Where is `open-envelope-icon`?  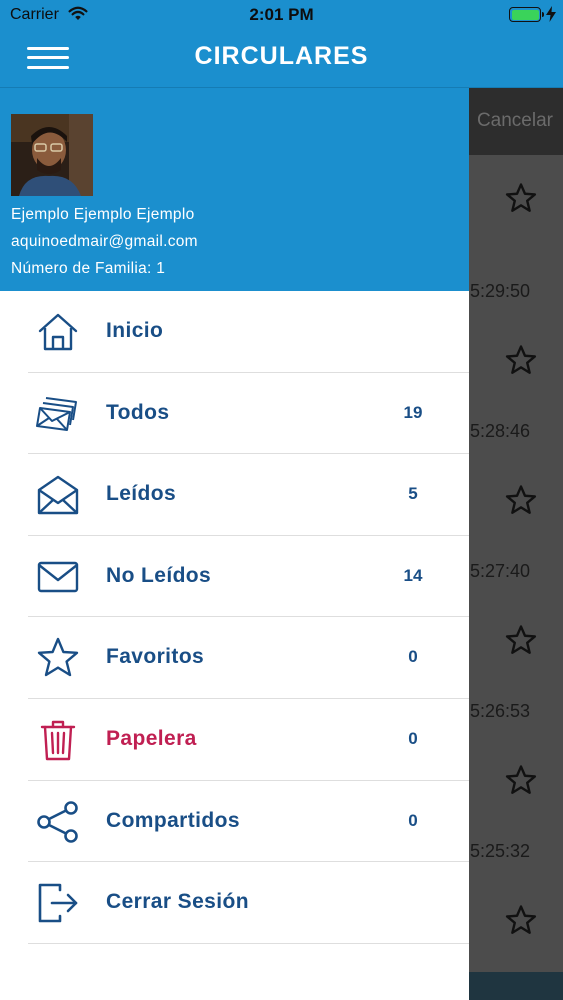 open-envelope-icon is located at coordinates (58, 495).